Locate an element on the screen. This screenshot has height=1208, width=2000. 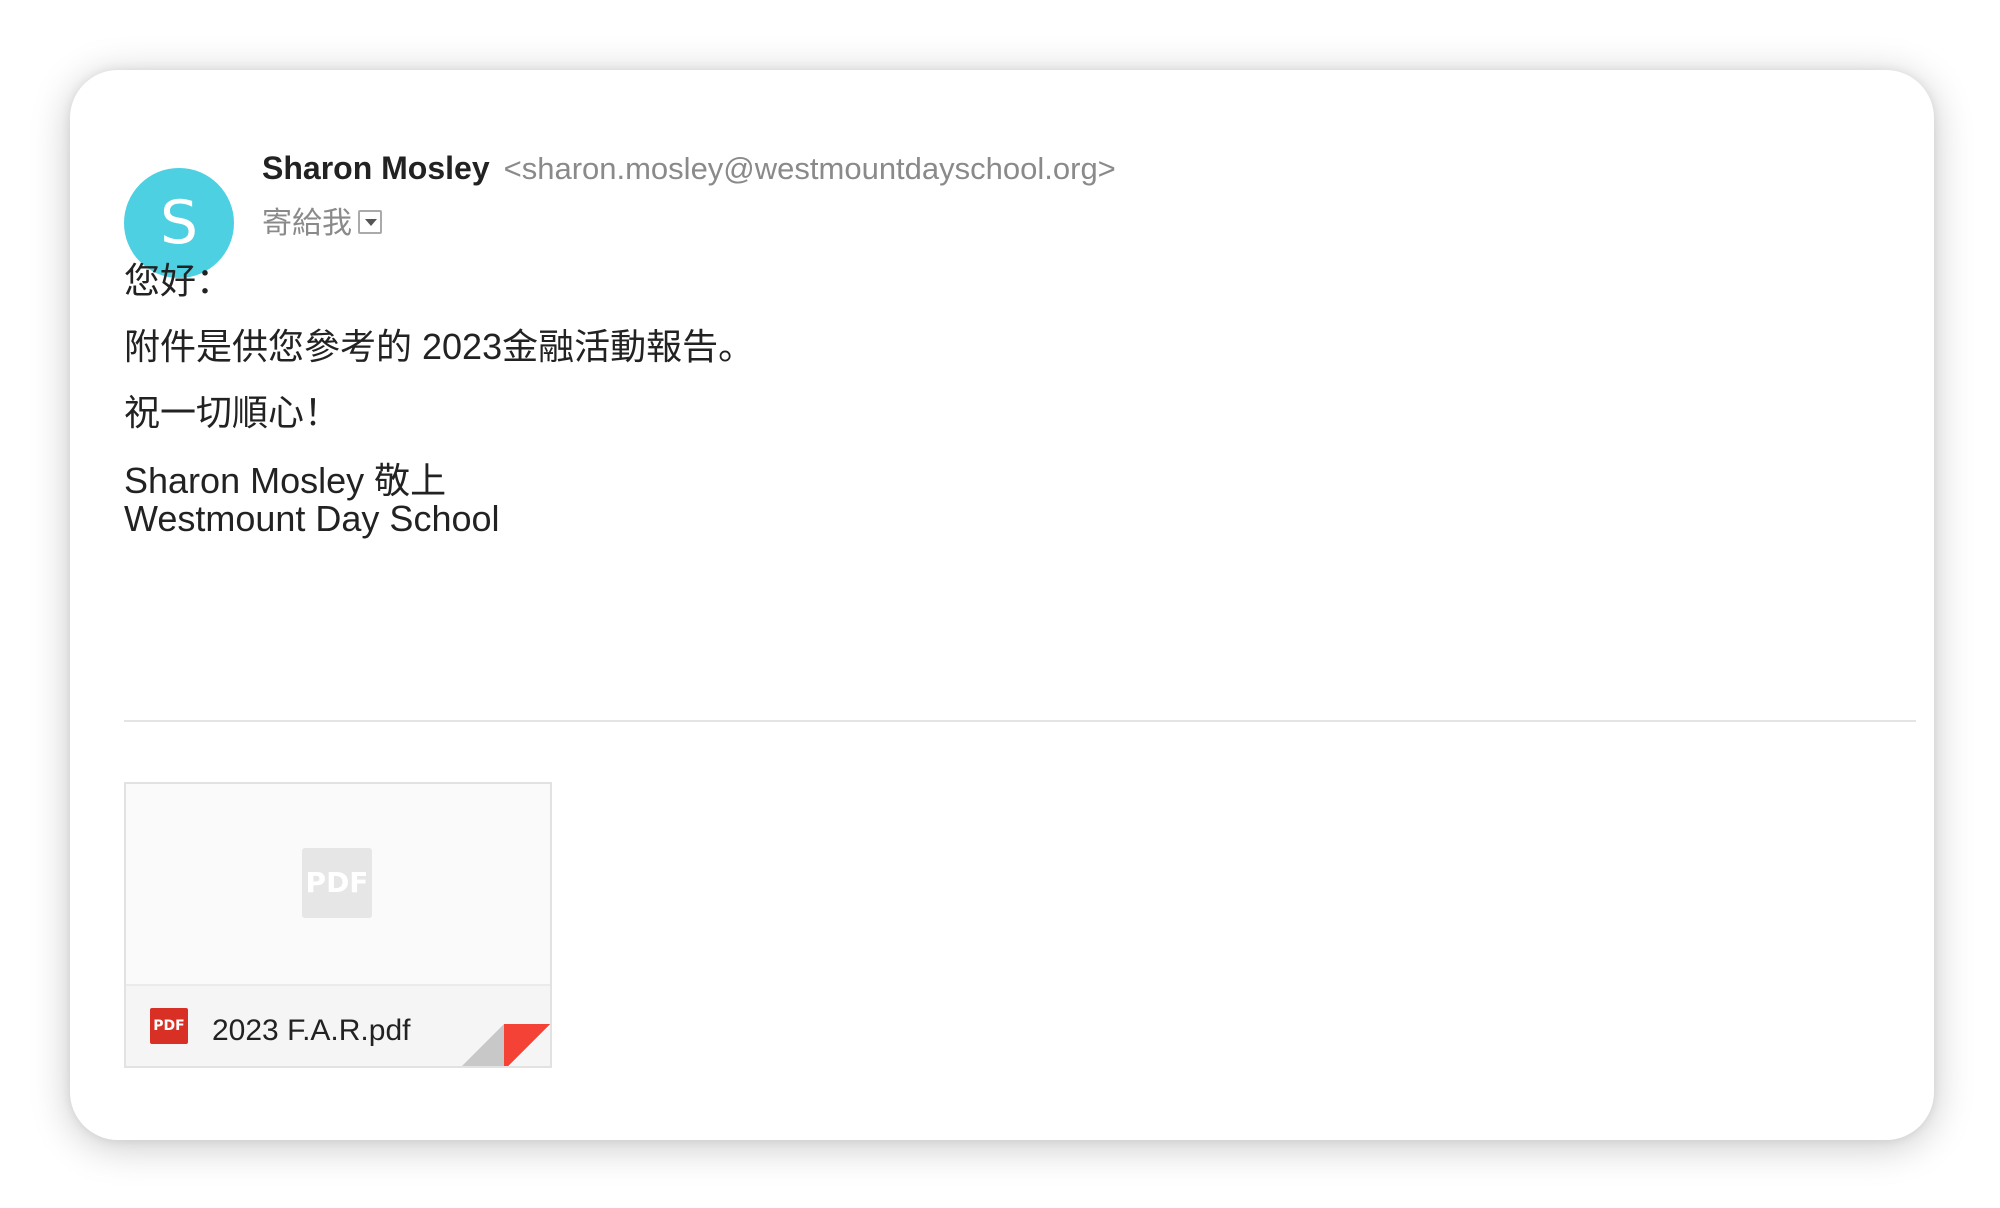
signature-org: Westmount Day School is located at coordinates (312, 518).